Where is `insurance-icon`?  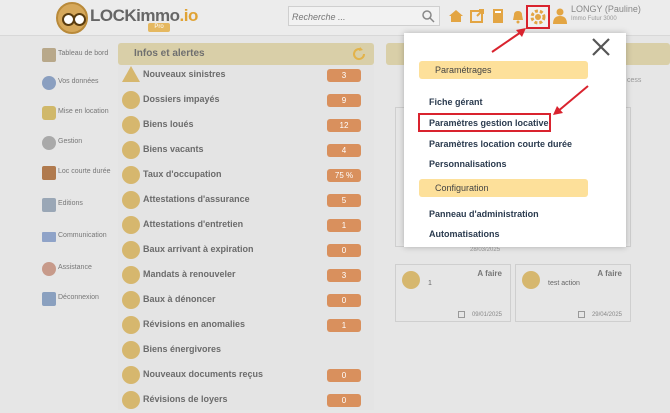
insurance-icon is located at coordinates (131, 200).